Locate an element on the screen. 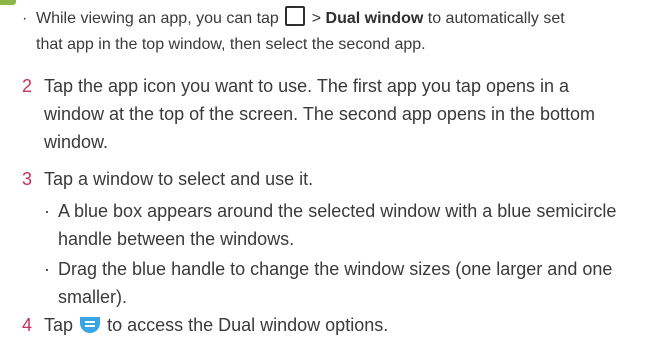  tip-text-end: to automatically set is located at coordinates (496, 18).